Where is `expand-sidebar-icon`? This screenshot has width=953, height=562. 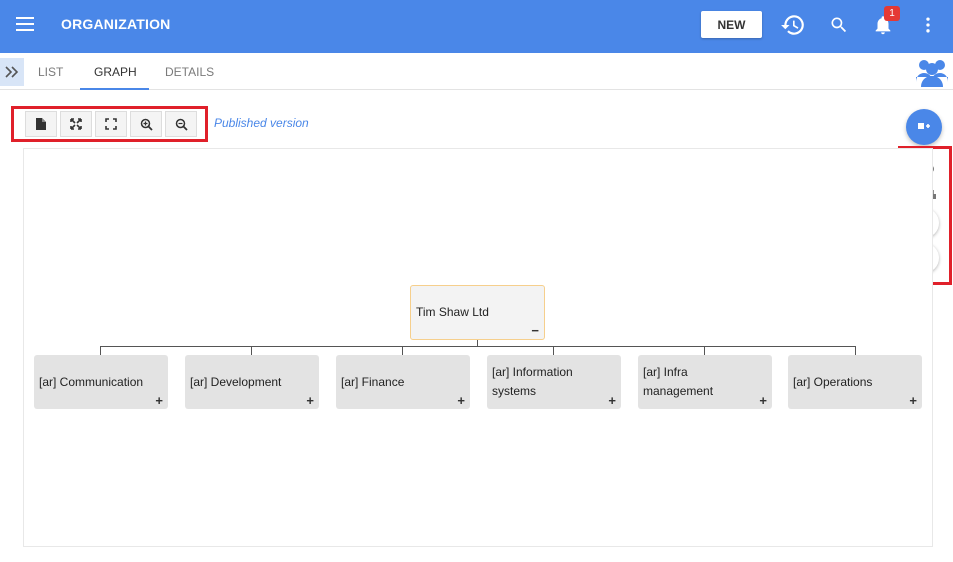
expand-sidebar-icon is located at coordinates (12, 72).